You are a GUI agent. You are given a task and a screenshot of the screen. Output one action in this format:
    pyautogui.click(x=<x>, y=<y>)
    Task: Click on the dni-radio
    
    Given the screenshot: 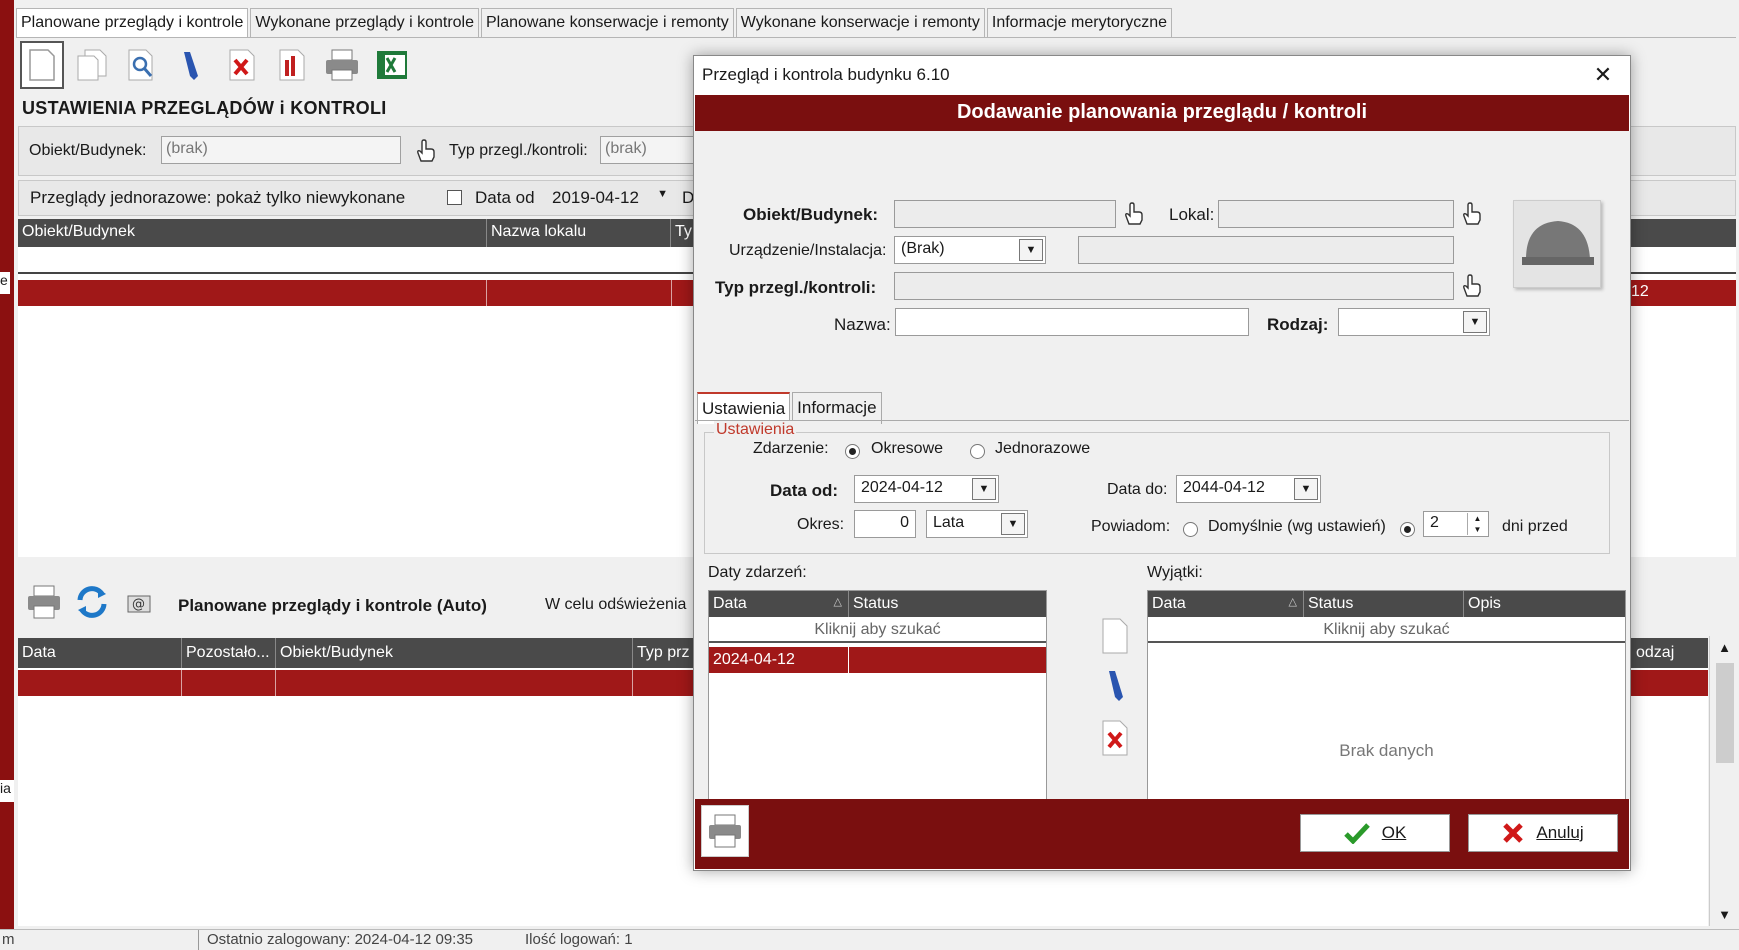 What is the action you would take?
    pyautogui.click(x=1407, y=530)
    